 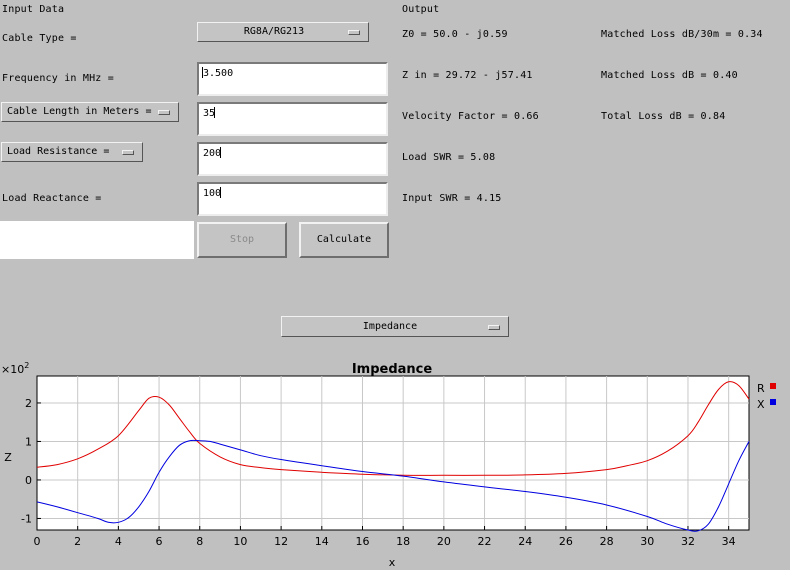 I want to click on load-reactance-input: 100, so click(x=292, y=199).